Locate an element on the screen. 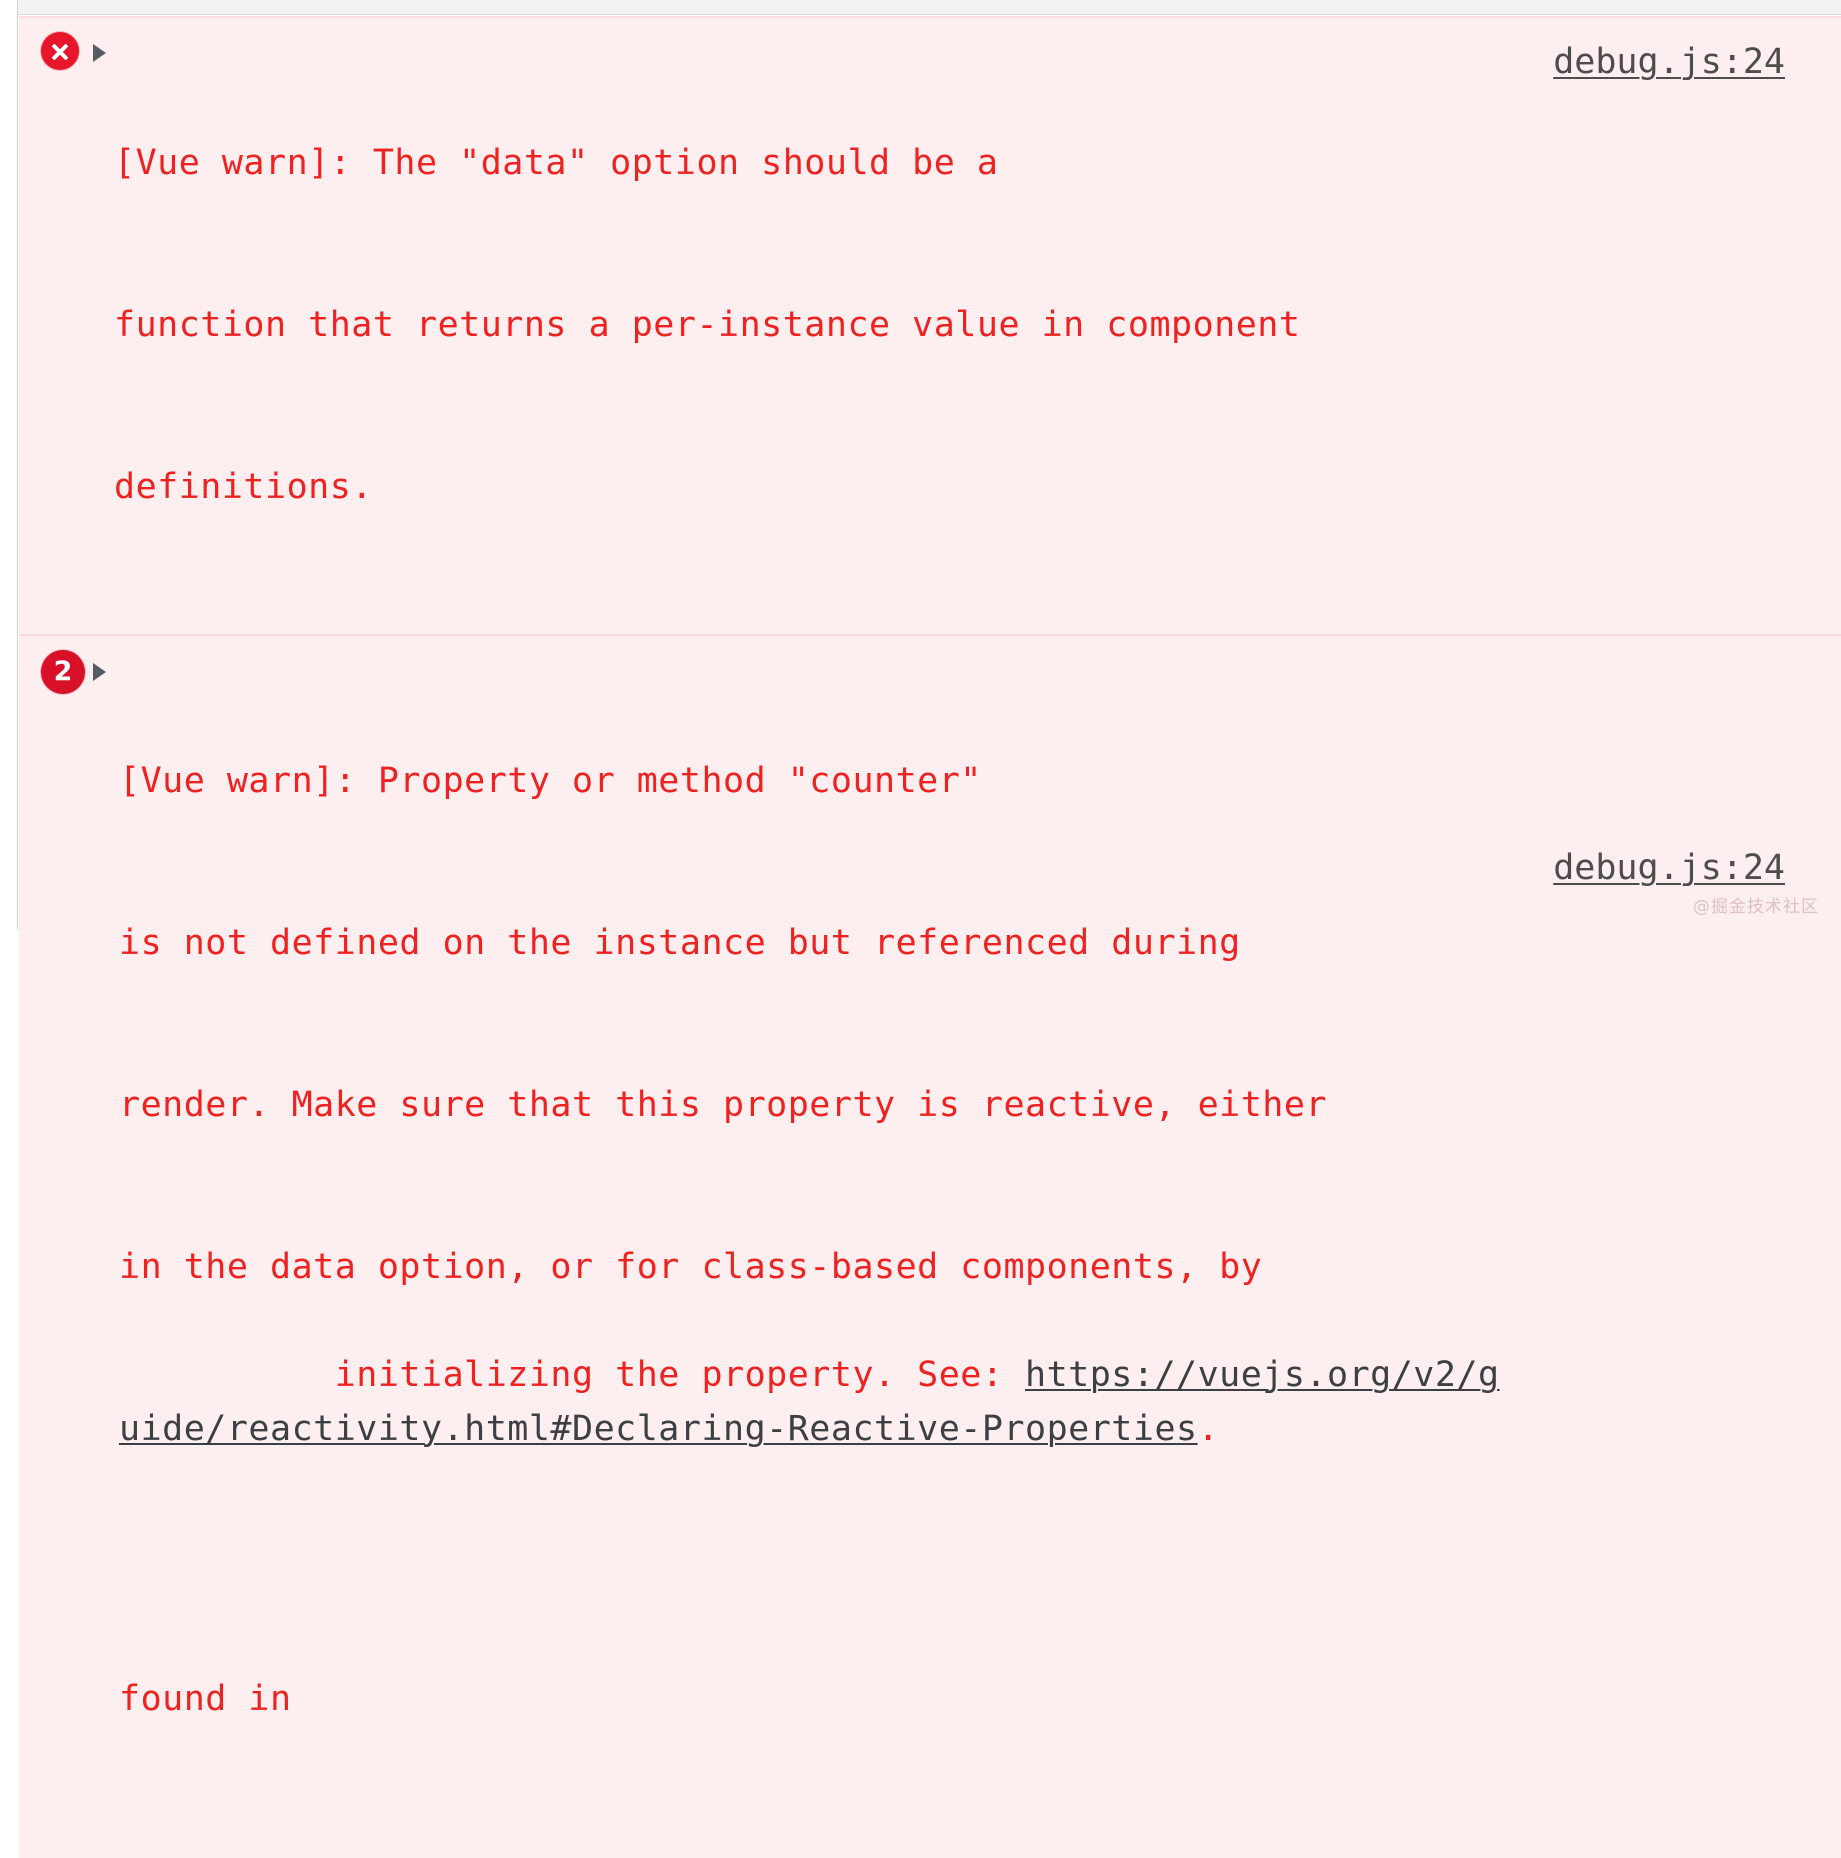  console-left-gutter is located at coordinates (9, 464).